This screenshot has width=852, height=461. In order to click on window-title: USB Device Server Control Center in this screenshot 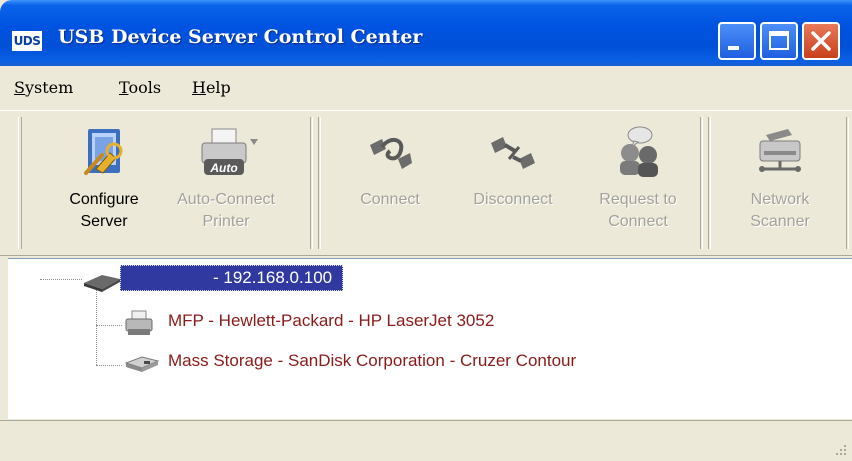, I will do `click(240, 37)`.